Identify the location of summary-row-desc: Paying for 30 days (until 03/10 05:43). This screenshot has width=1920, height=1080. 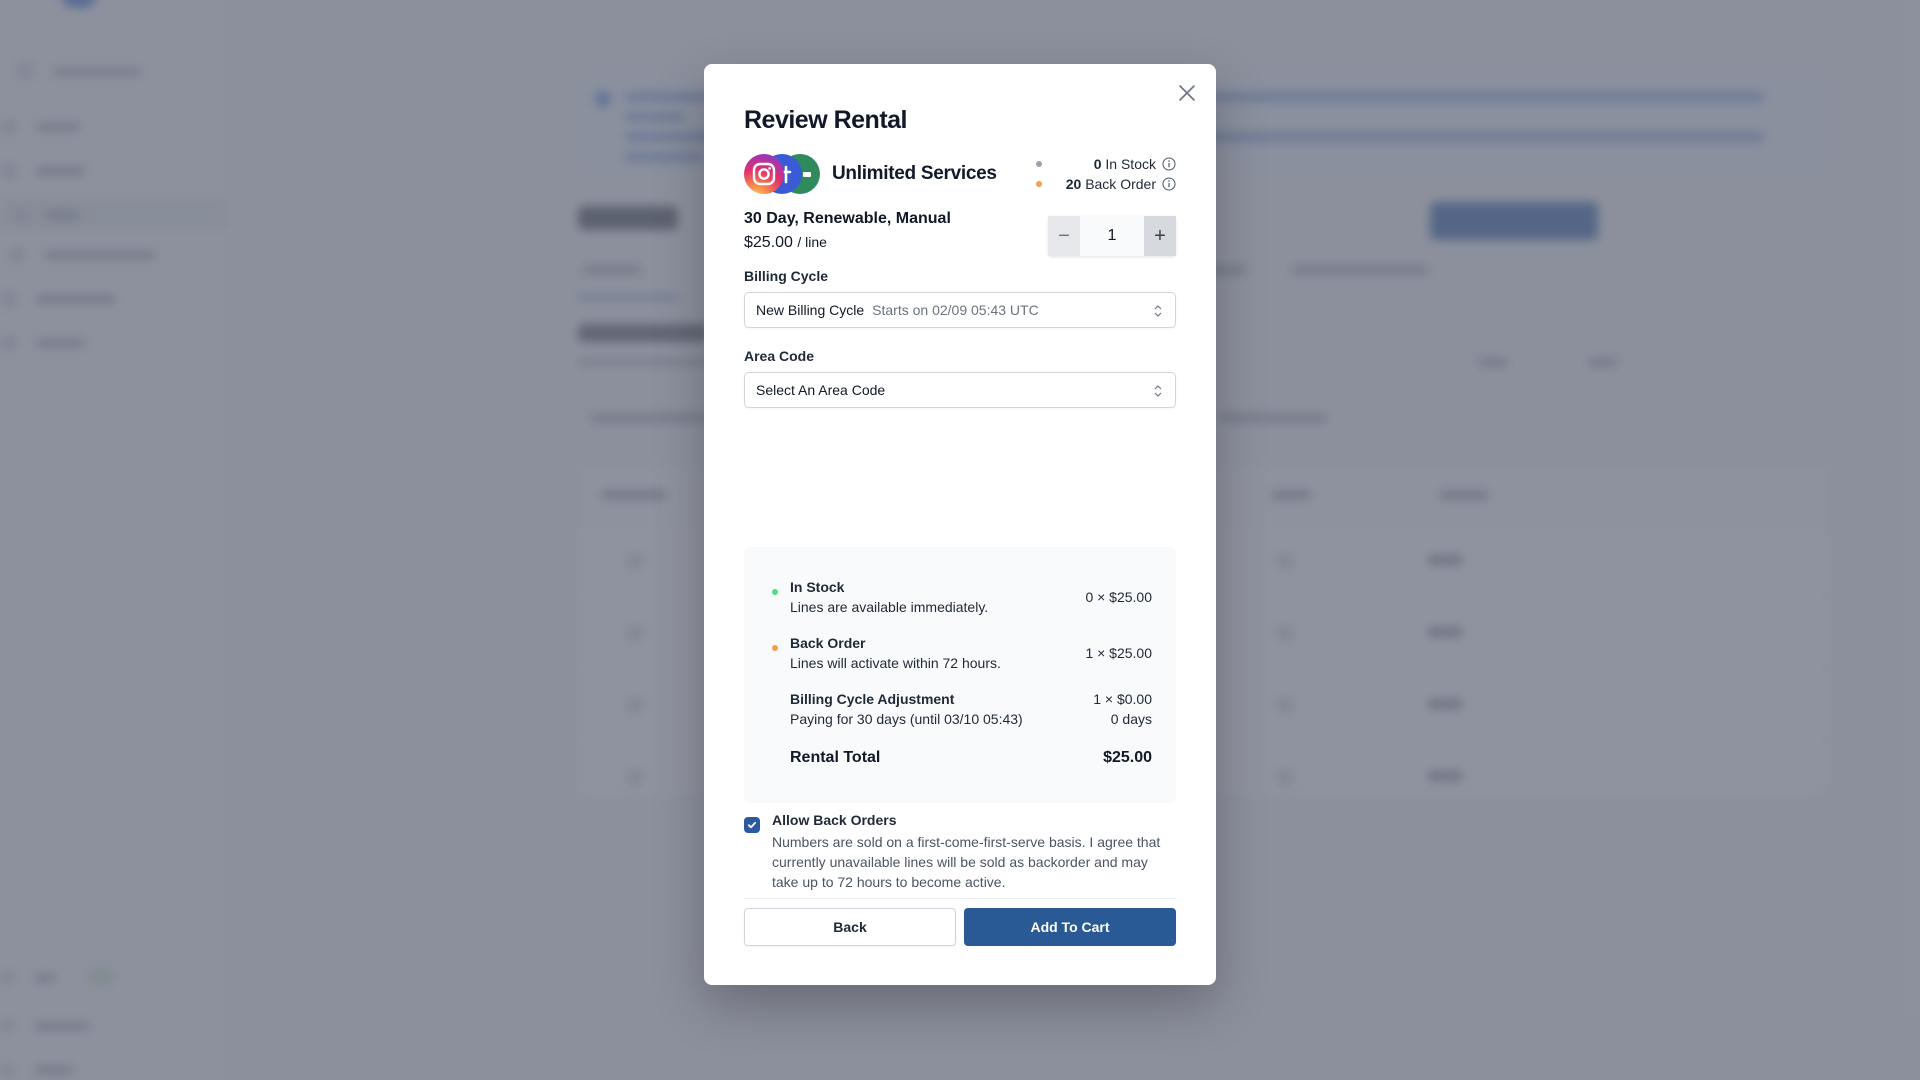
(906, 719).